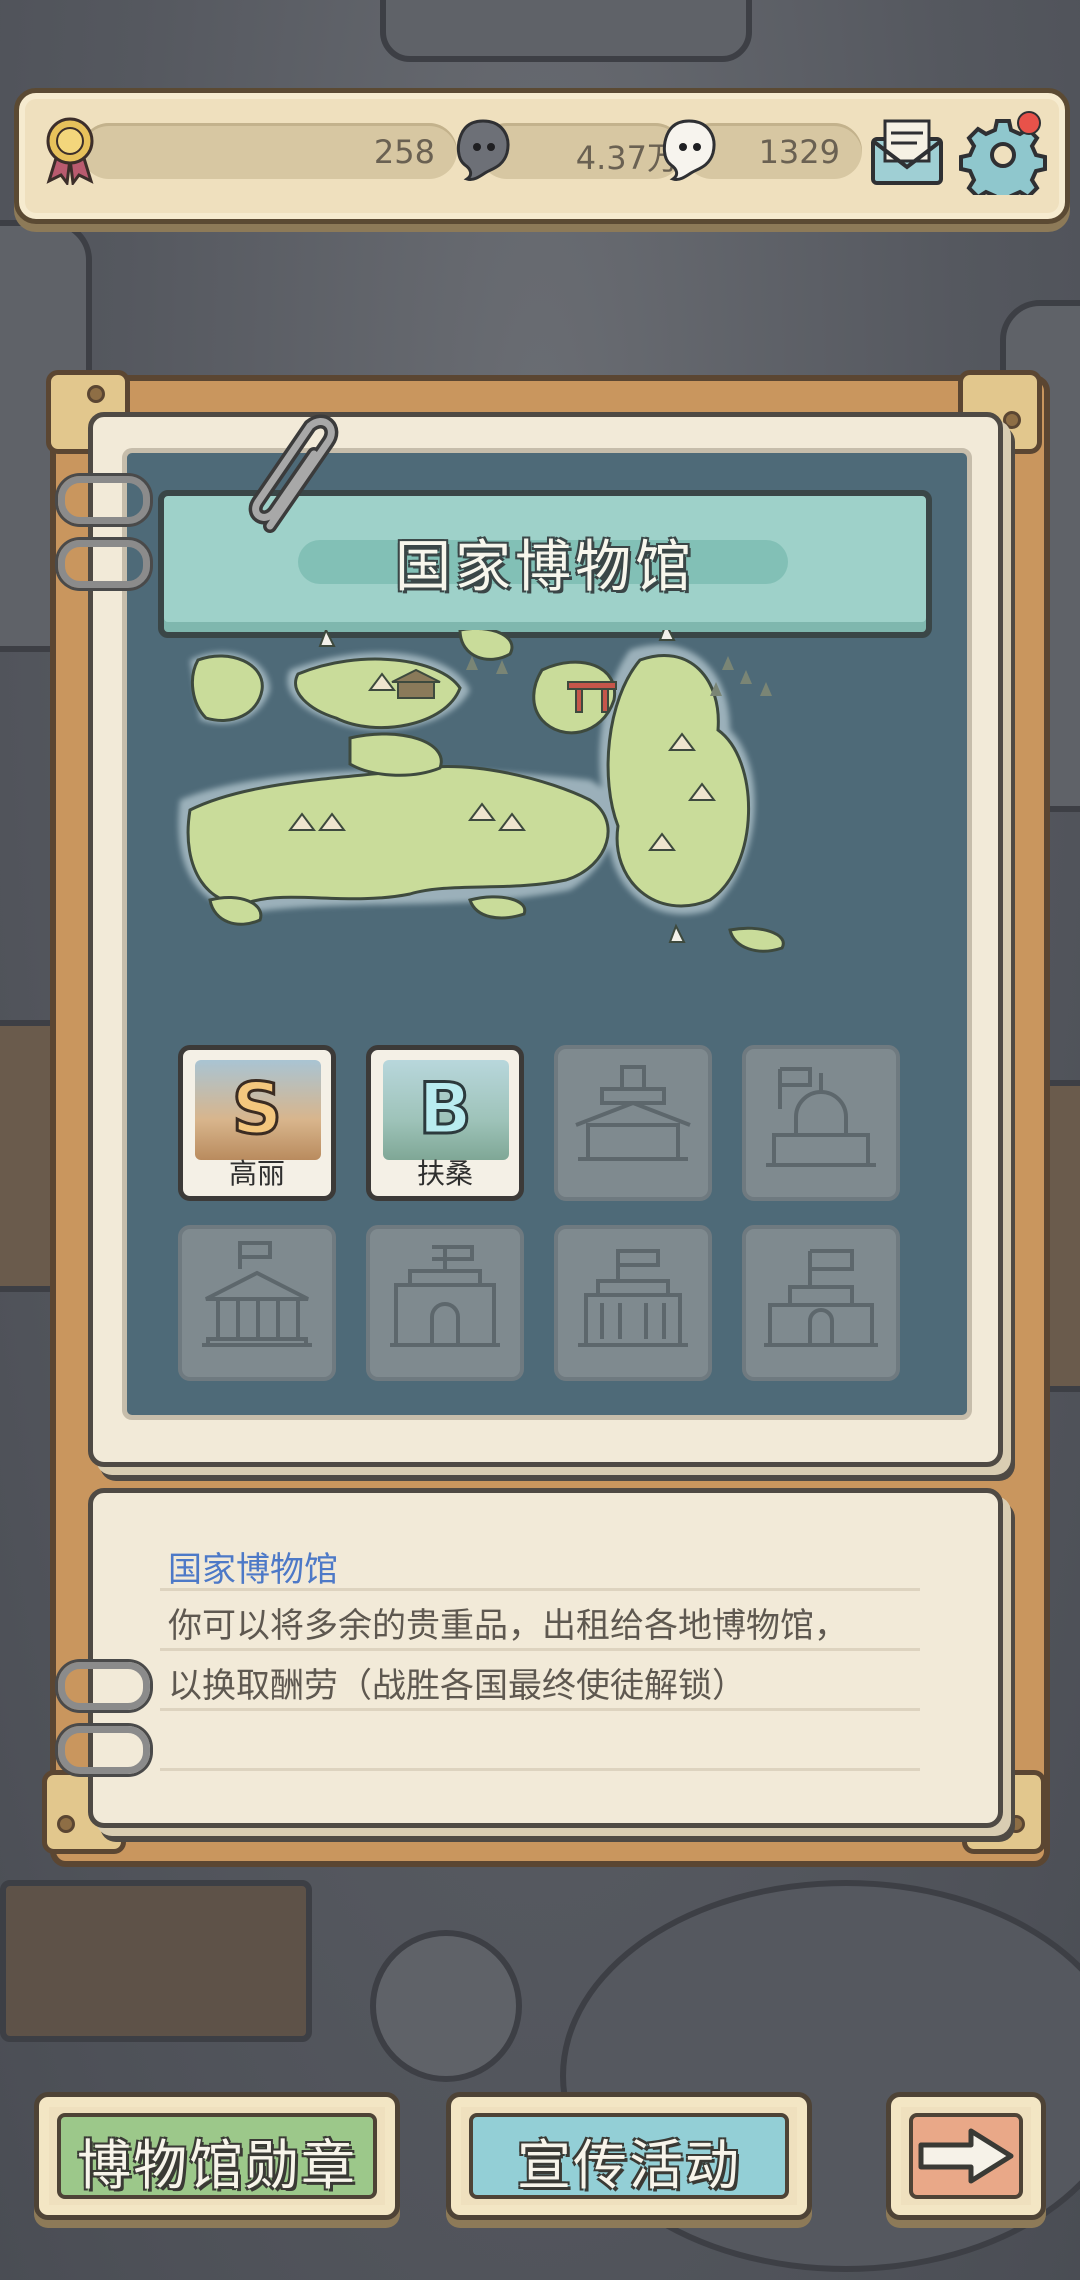  Describe the element at coordinates (540, 1769) in the screenshot. I see `ruled-line` at that location.